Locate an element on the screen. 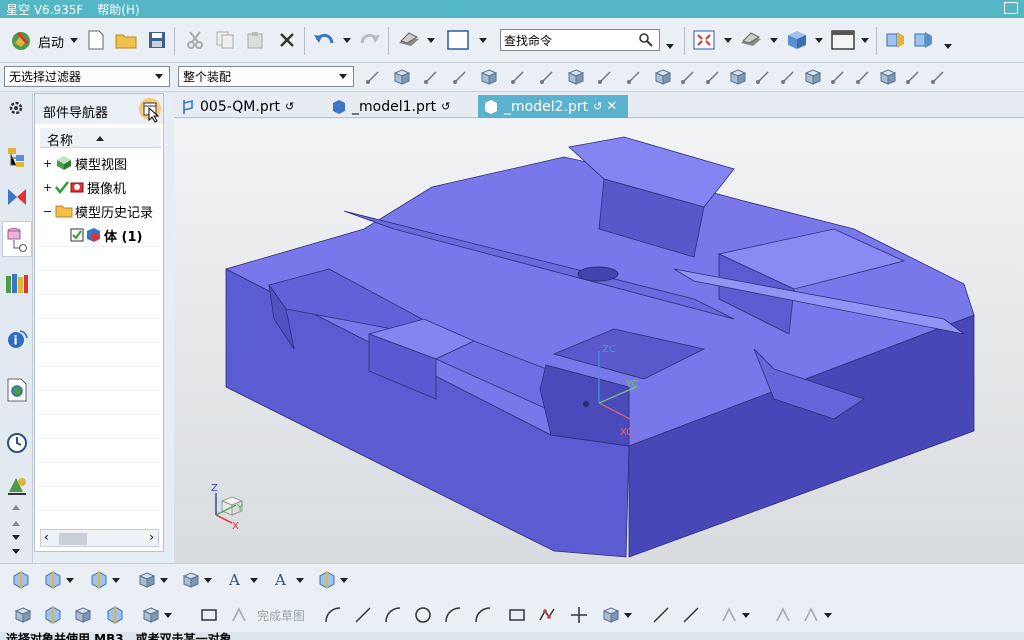 This screenshot has height=640, width=1024. hole-icon is located at coordinates (99, 580).